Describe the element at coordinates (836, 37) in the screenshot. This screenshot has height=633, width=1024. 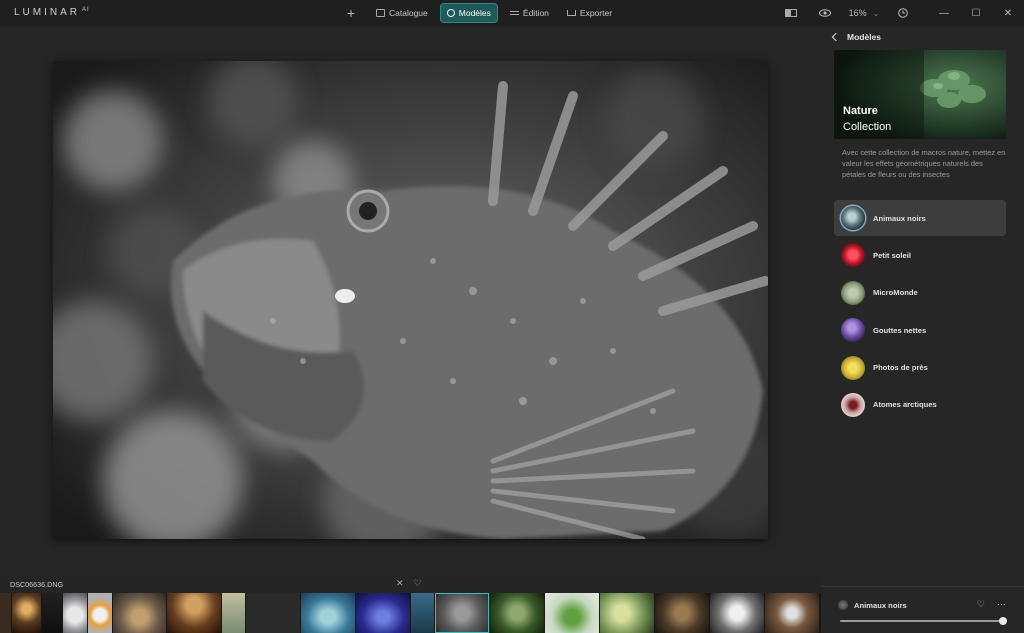
I see `chevron-left-icon` at that location.